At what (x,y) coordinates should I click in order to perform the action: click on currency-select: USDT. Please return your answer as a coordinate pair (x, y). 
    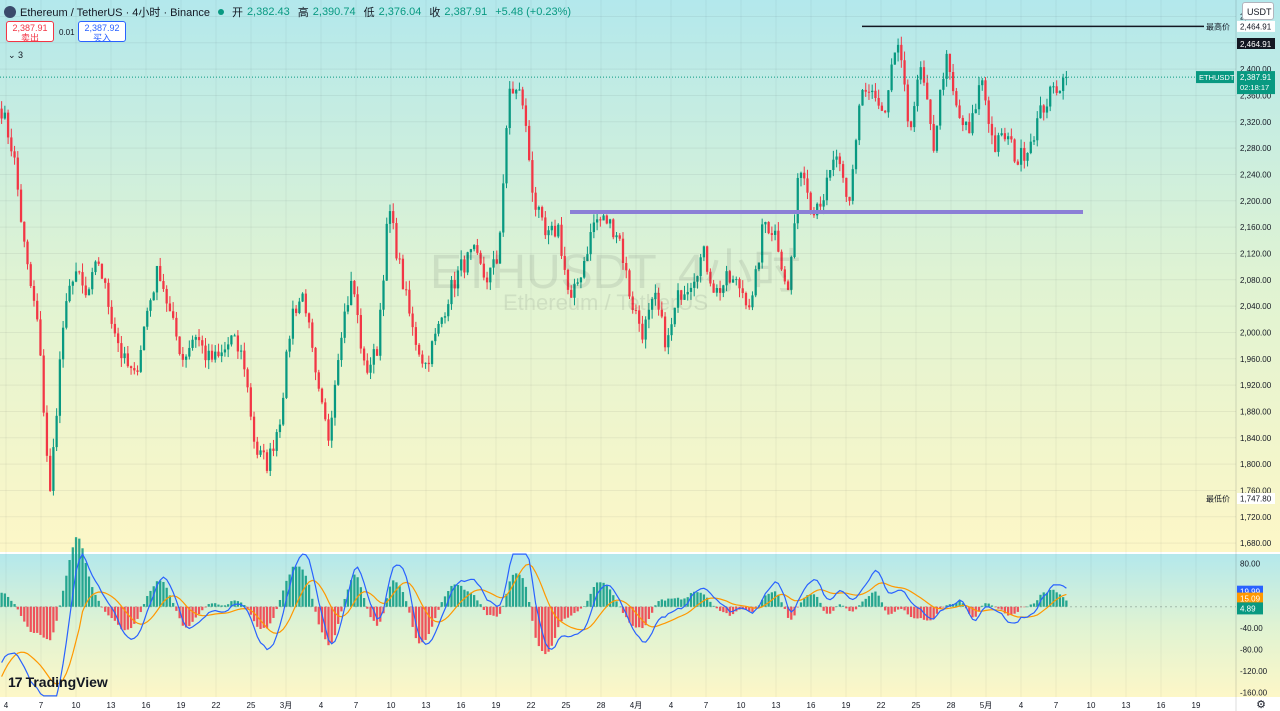
    Looking at the image, I should click on (1258, 11).